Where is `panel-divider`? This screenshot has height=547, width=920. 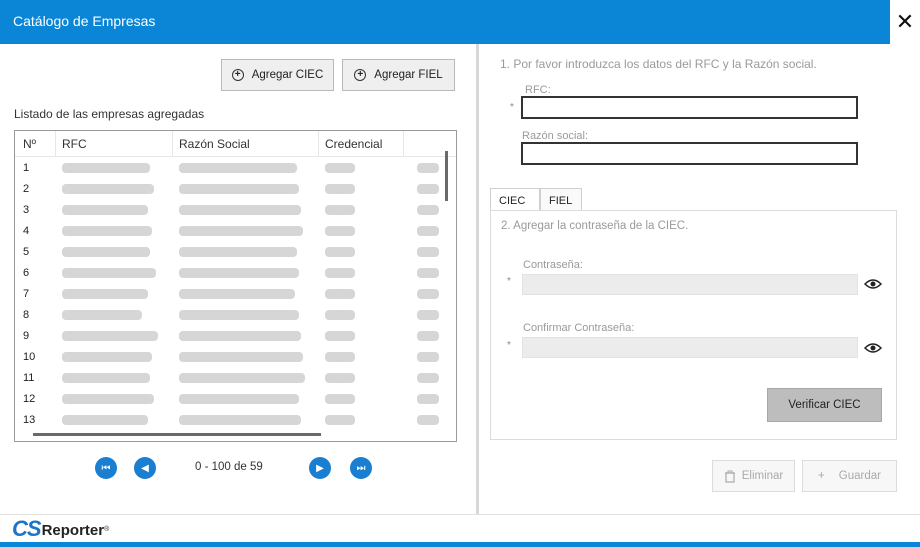 panel-divider is located at coordinates (477, 279).